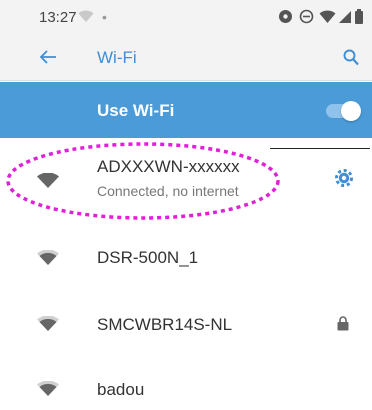 The image size is (372, 410). Describe the element at coordinates (148, 257) in the screenshot. I see `network-name: DSR-500N_1` at that location.